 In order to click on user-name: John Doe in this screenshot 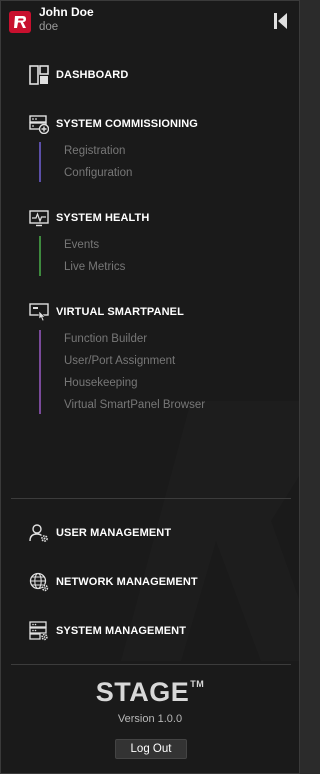, I will do `click(66, 12)`.